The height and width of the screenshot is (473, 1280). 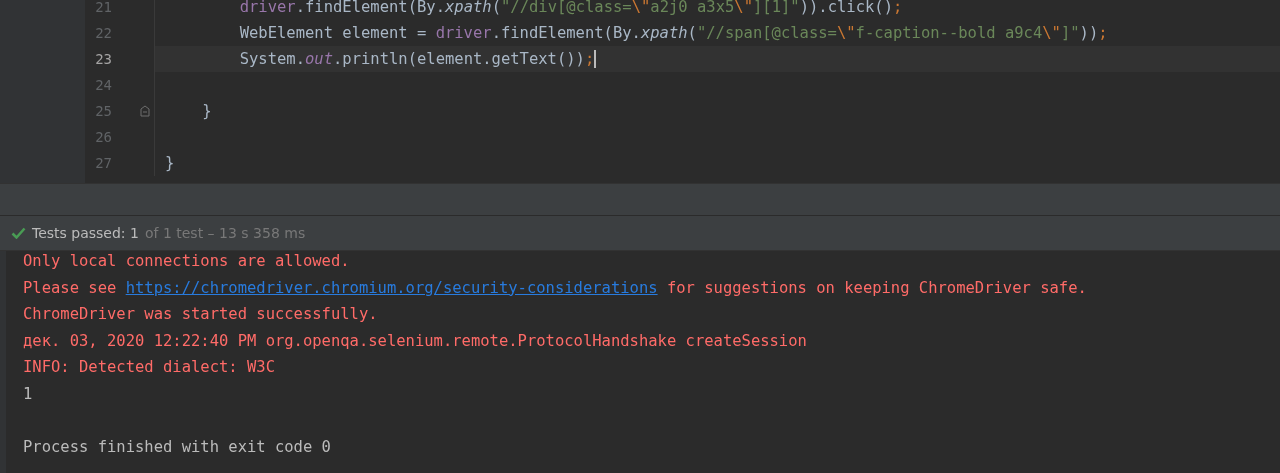 I want to click on console-line: Please see https://chromedriver.chromium.org/security-considerations for suggestions on keeping ChromeDriver safe., so click(x=555, y=287).